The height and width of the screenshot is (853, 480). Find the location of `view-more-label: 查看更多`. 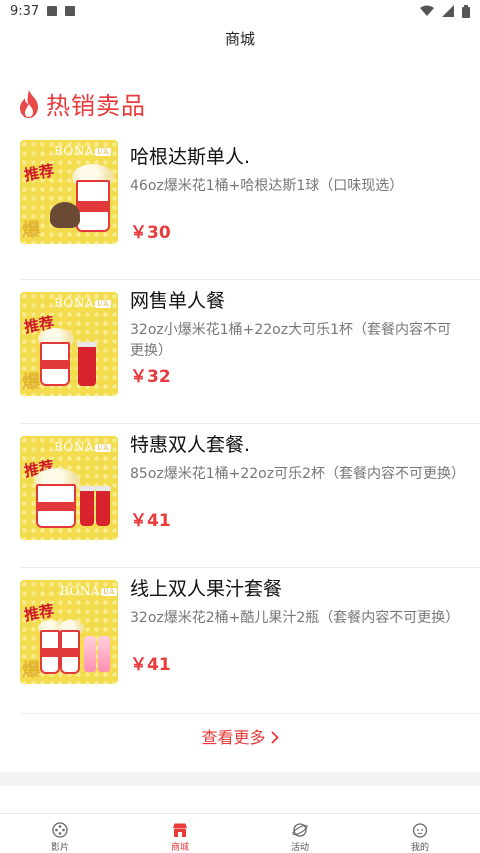

view-more-label: 查看更多 is located at coordinates (233, 737).